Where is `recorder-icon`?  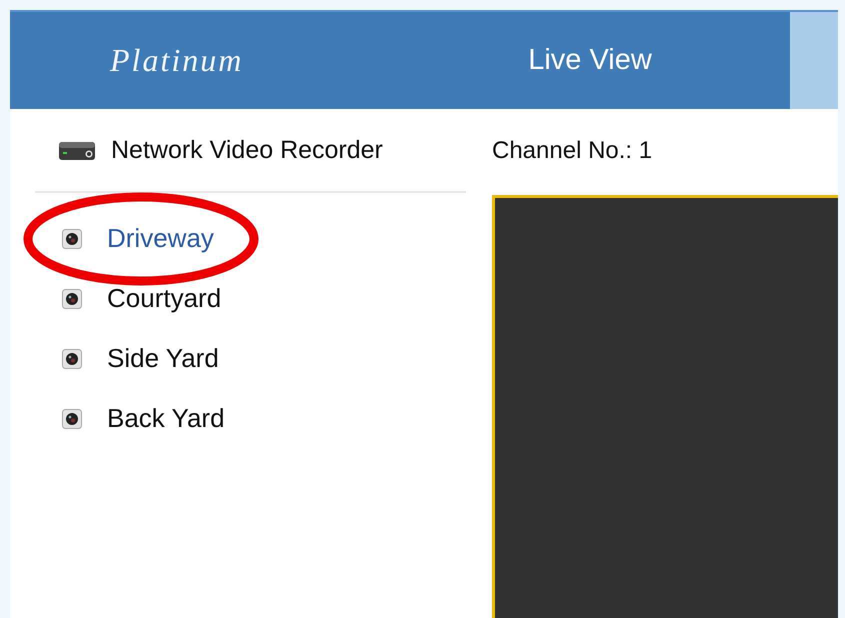
recorder-icon is located at coordinates (77, 150).